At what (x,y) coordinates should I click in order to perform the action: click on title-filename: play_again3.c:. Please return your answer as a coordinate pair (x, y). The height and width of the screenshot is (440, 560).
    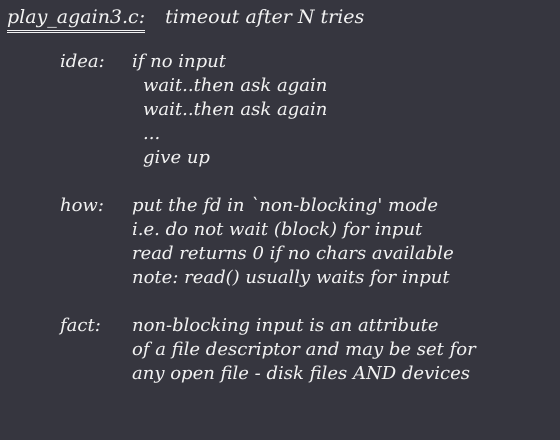
    Looking at the image, I should click on (76, 19).